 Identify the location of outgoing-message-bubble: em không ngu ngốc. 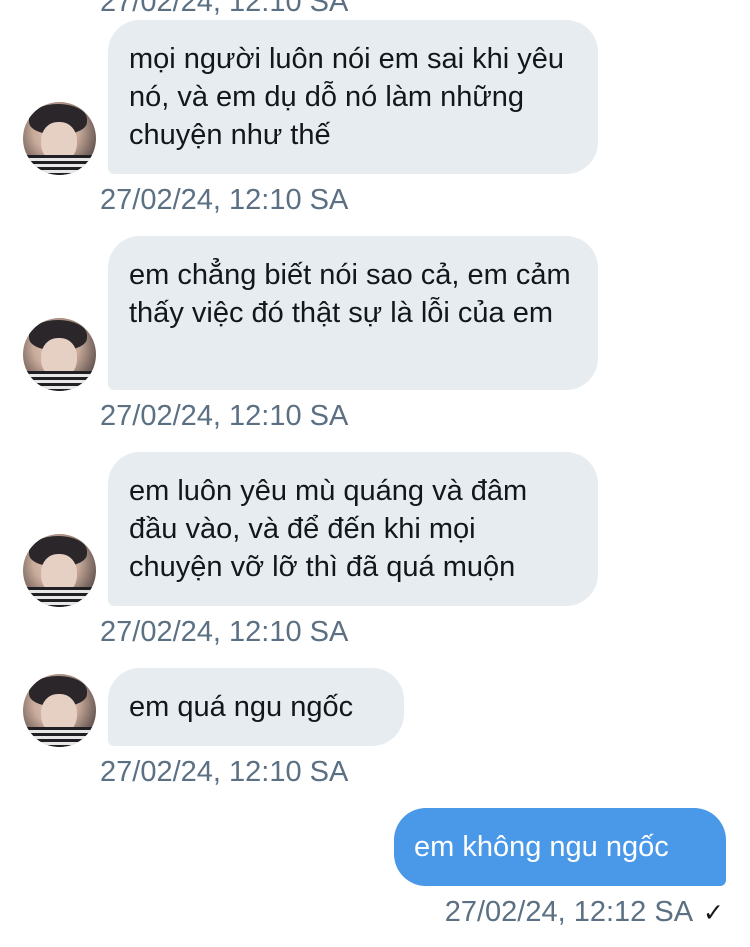
(560, 847).